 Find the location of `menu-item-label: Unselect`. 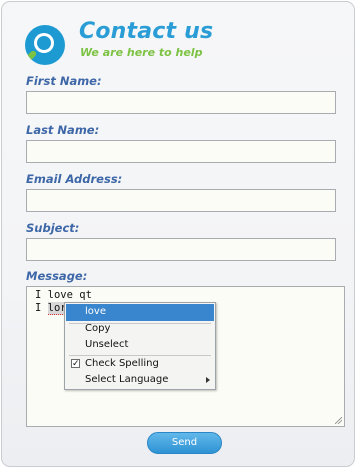

menu-item-label: Unselect is located at coordinates (107, 344).